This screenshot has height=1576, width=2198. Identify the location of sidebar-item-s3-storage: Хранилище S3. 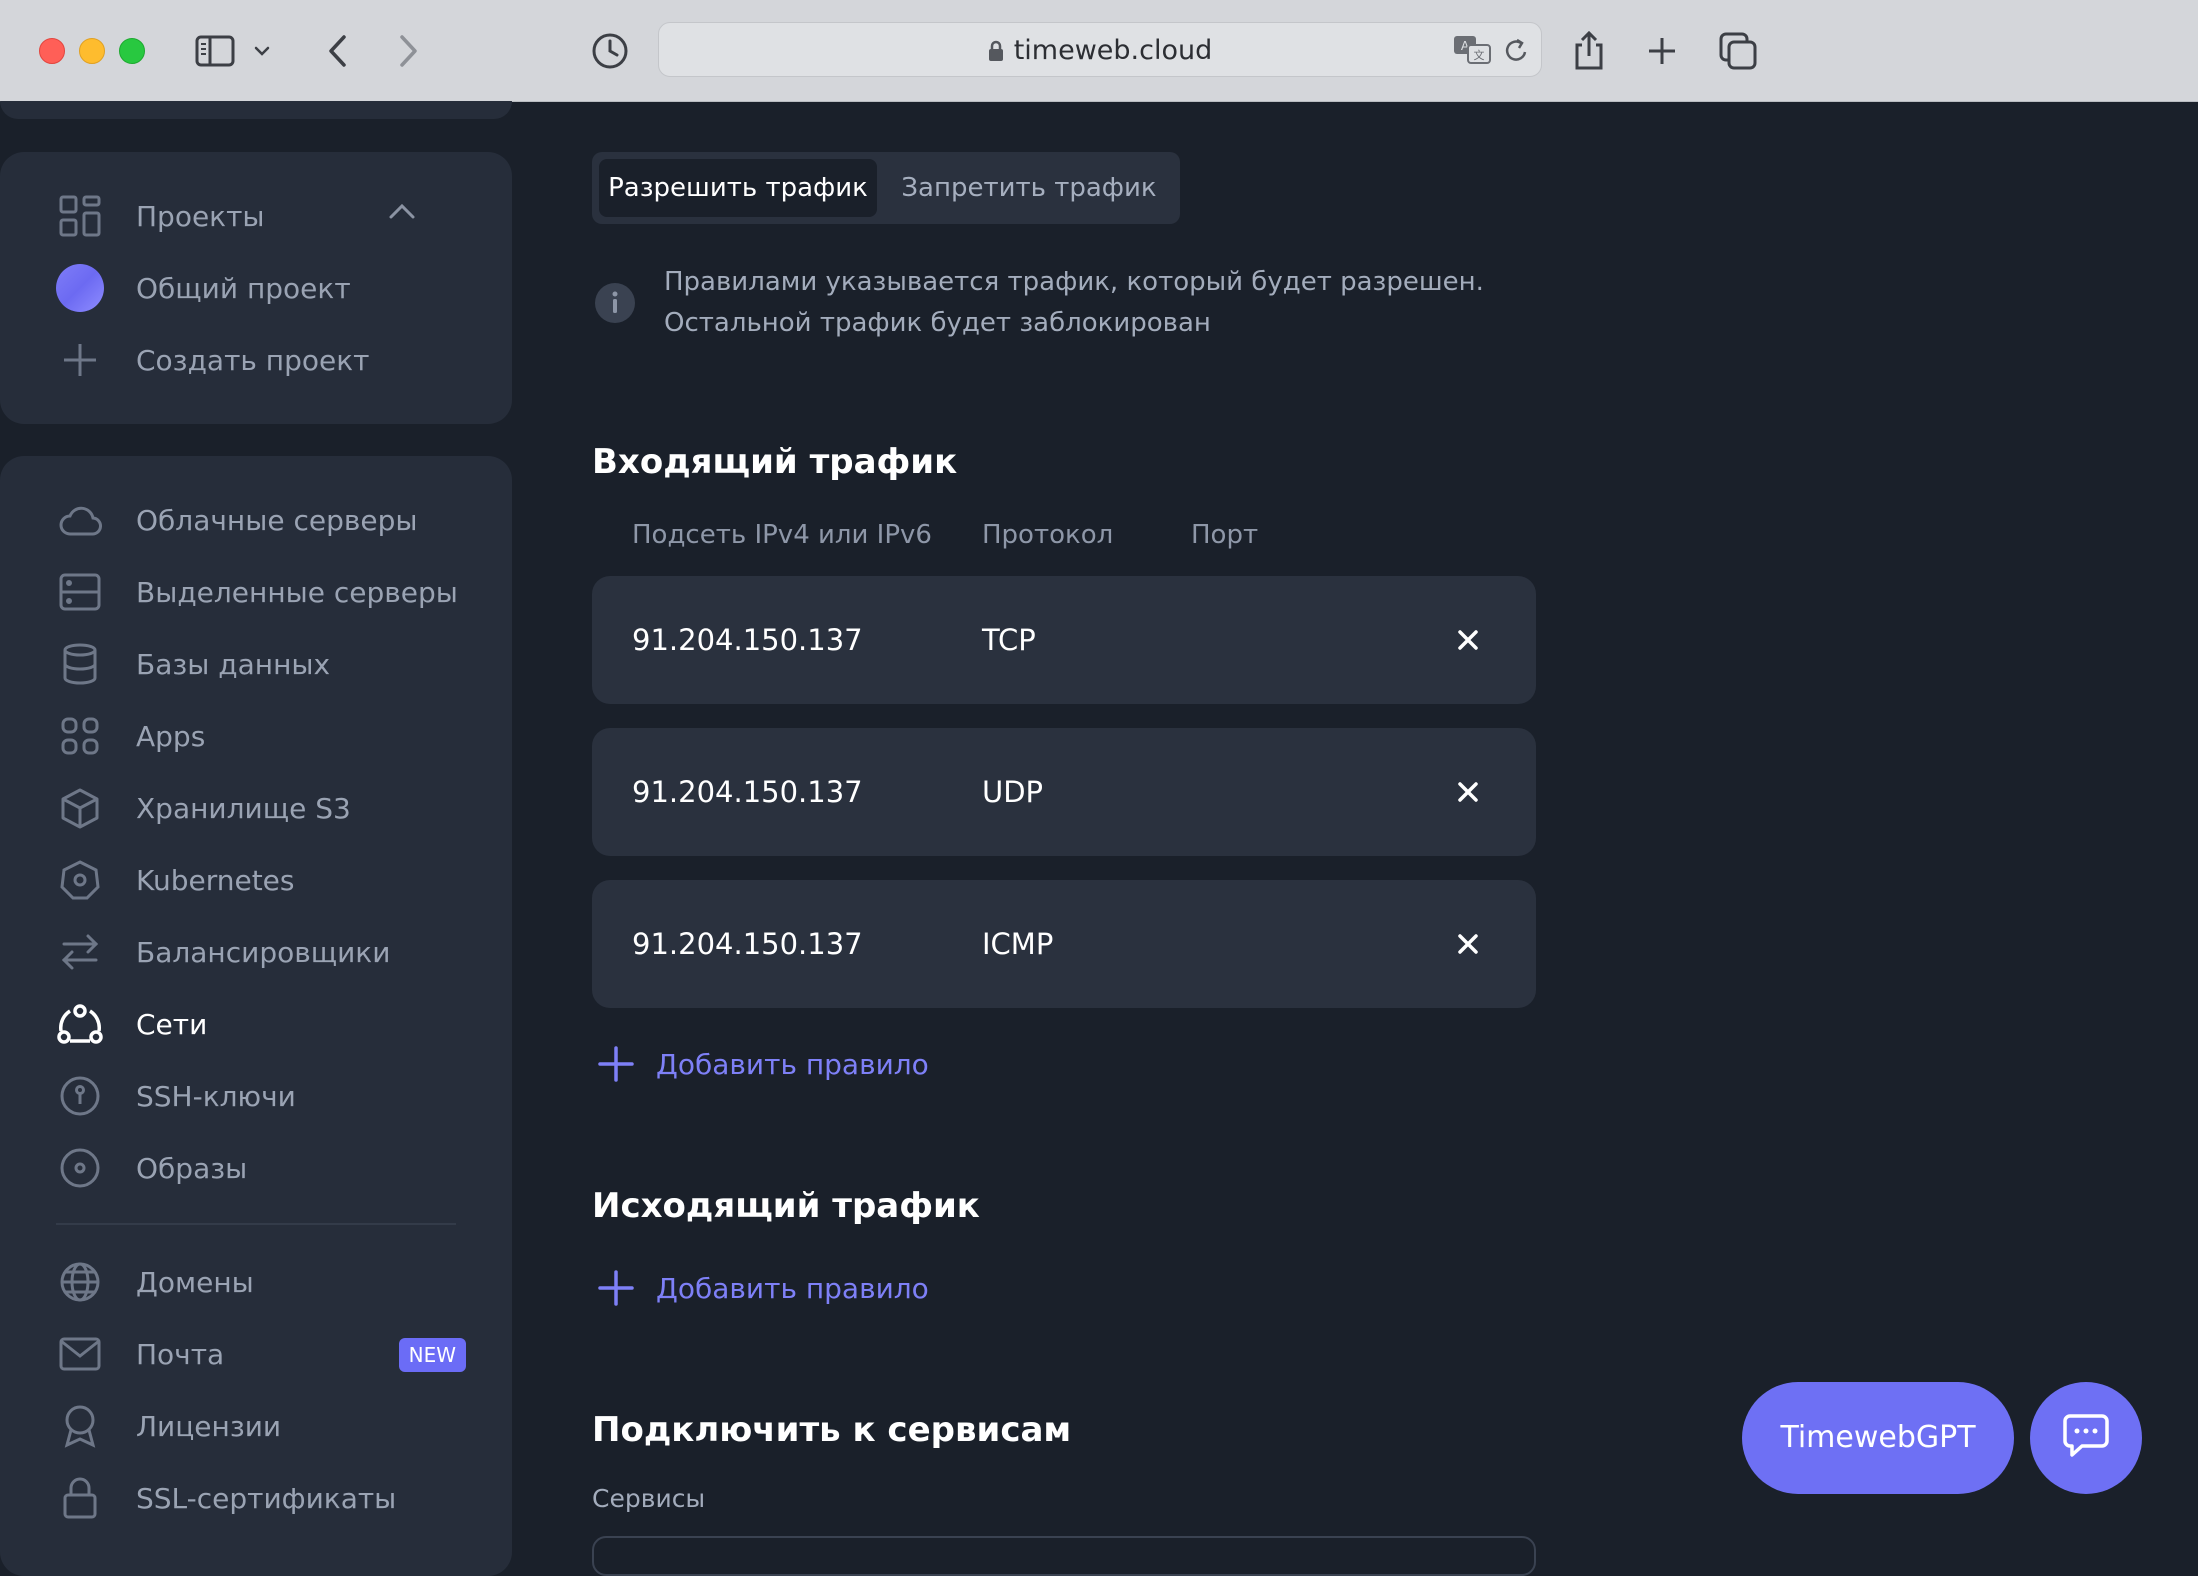
(261, 808).